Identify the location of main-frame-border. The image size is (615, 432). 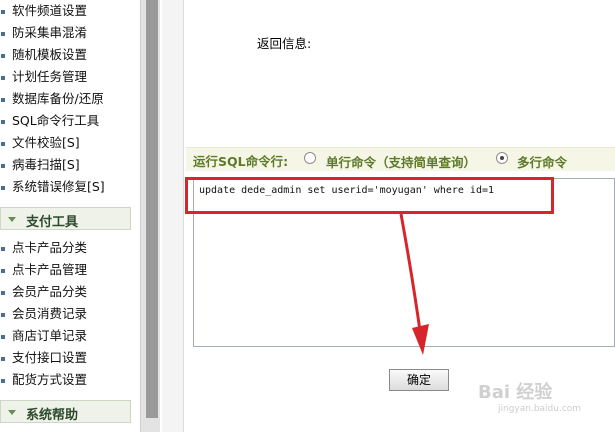
(173, 216).